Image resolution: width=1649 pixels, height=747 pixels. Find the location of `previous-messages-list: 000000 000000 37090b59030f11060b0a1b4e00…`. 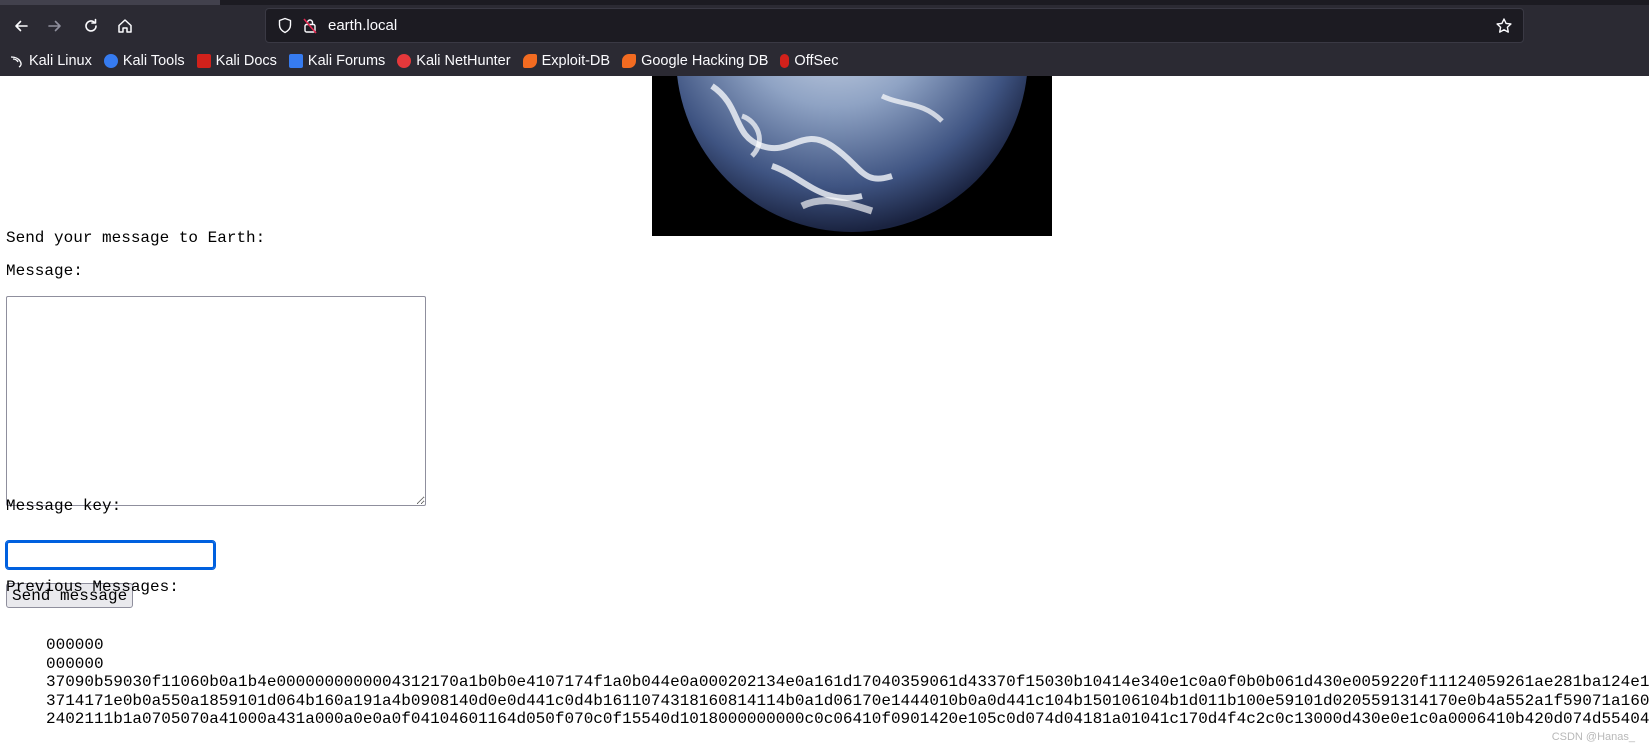

previous-messages-list: 000000 000000 37090b59030f11060b0a1b4e00… is located at coordinates (824, 682).